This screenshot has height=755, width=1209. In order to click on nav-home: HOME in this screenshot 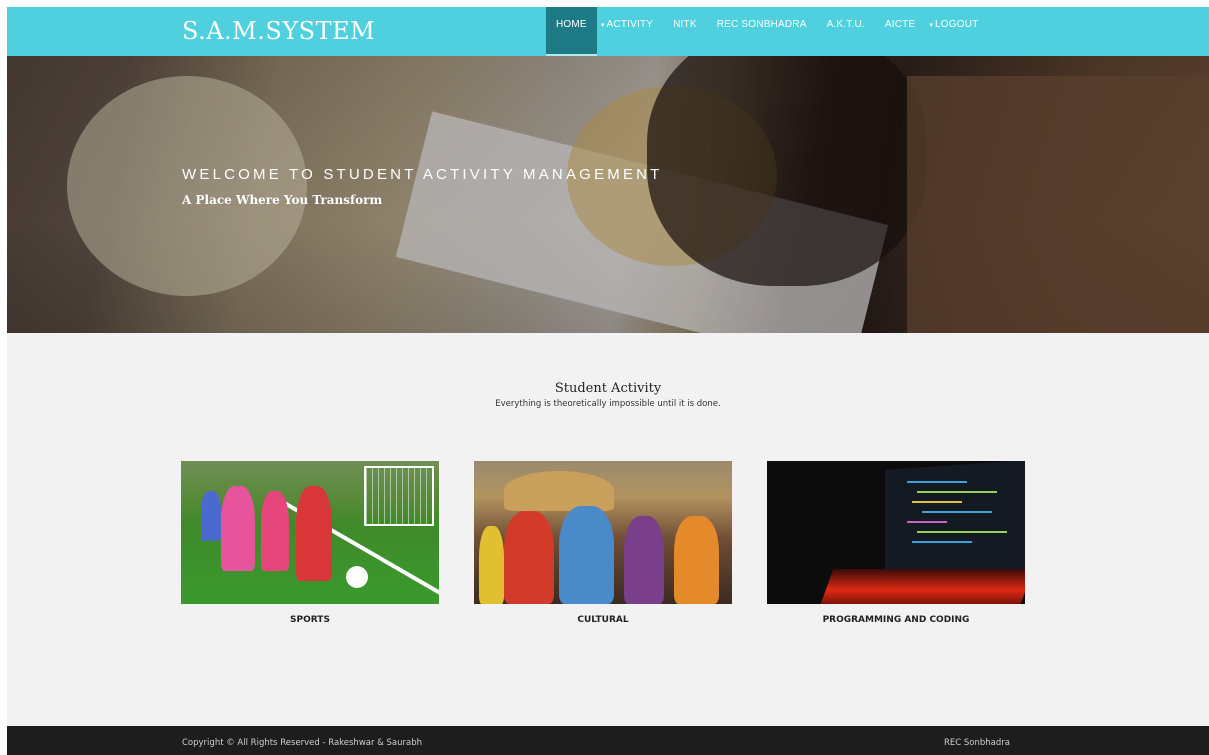, I will do `click(571, 31)`.